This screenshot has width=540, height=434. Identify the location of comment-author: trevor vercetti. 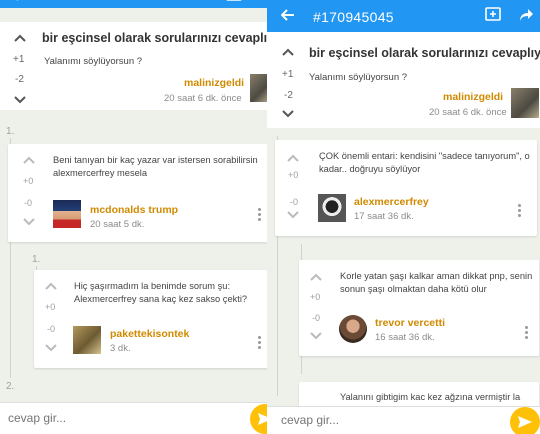
(410, 323).